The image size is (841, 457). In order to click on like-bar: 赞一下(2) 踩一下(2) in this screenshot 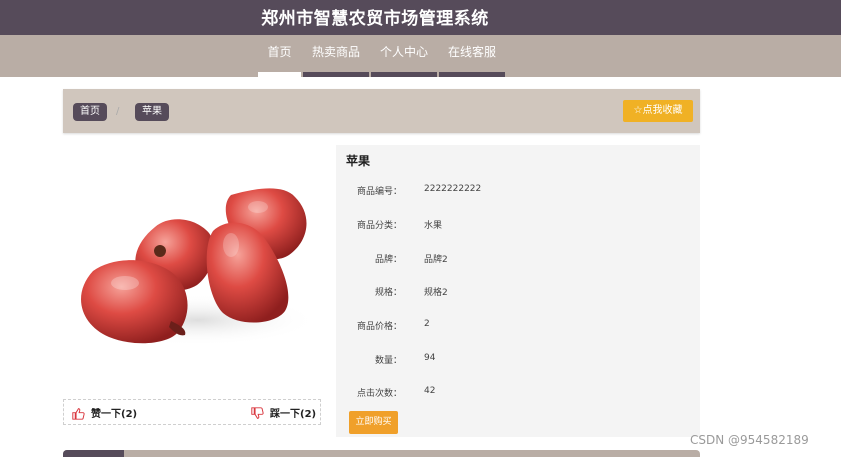, I will do `click(192, 412)`.